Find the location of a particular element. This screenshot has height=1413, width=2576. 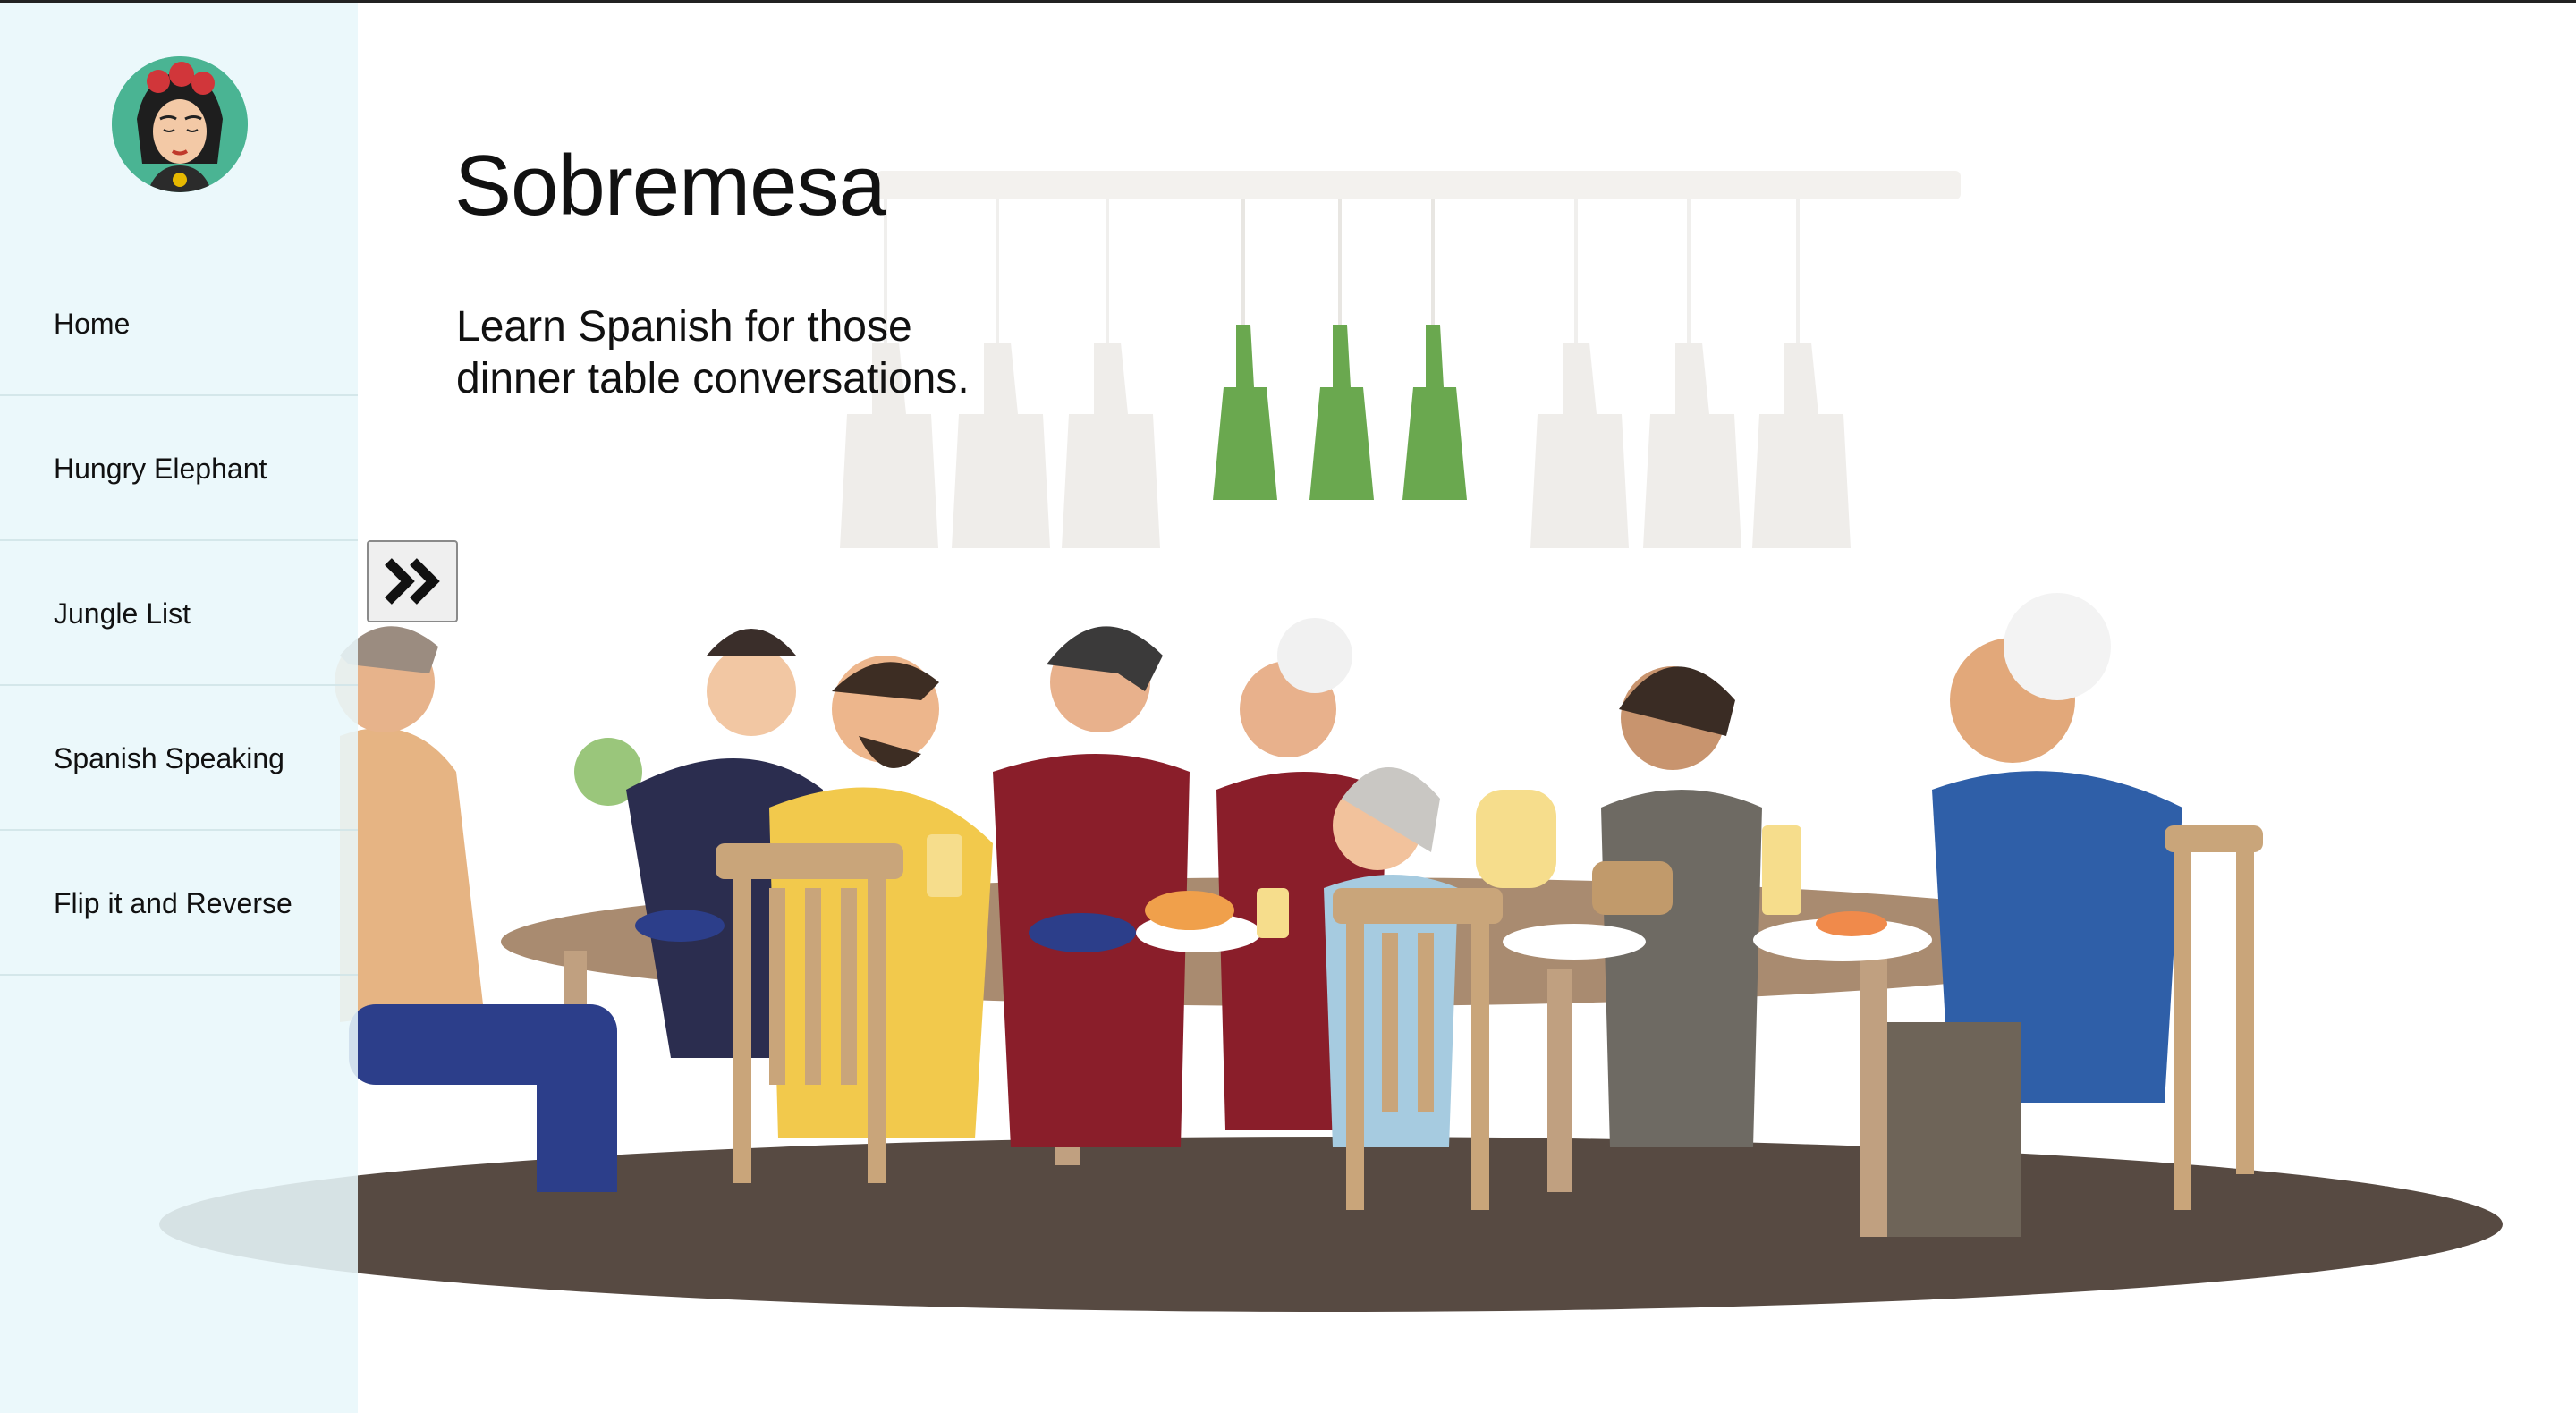

lamp-rail is located at coordinates (1419, 185).